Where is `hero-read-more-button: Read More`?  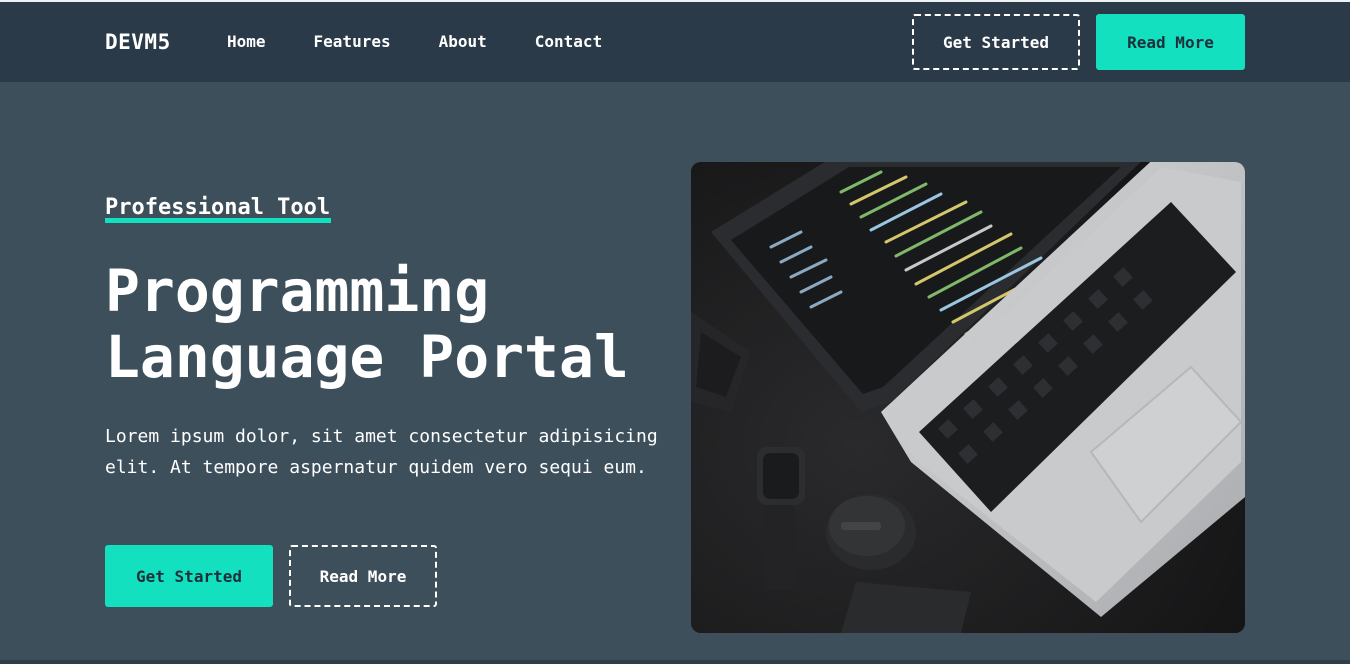 hero-read-more-button: Read More is located at coordinates (363, 576).